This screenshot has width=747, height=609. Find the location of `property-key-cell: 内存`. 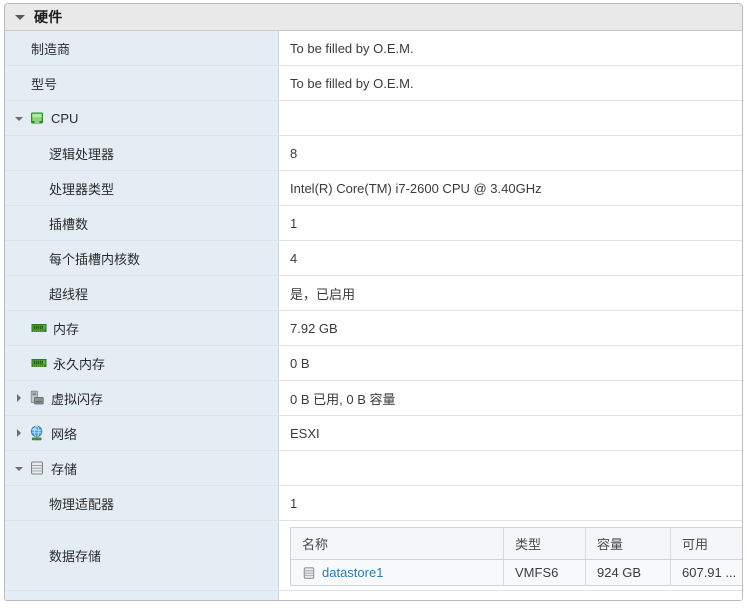

property-key-cell: 内存 is located at coordinates (142, 328).